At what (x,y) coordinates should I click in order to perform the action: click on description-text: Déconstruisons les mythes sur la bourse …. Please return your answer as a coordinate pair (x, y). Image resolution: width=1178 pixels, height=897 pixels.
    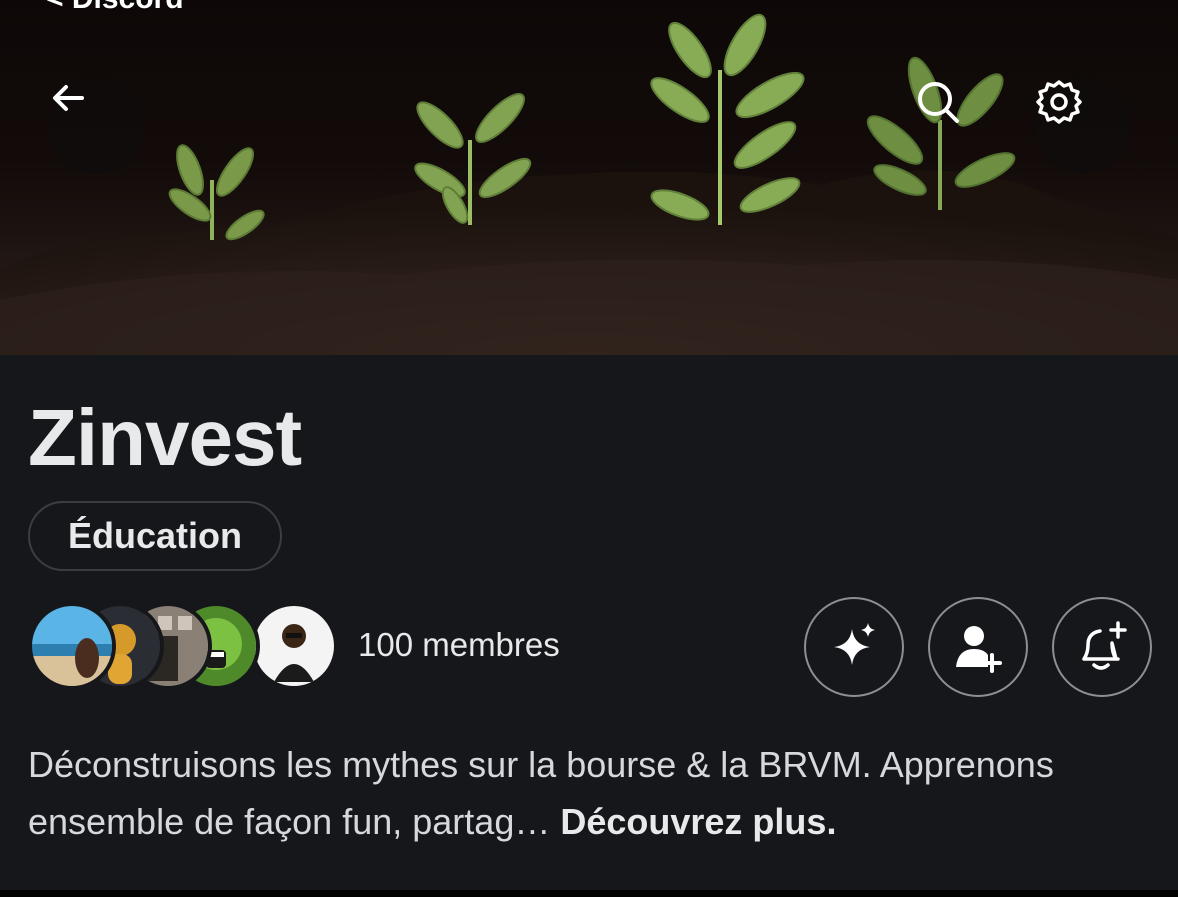
    Looking at the image, I should click on (541, 793).